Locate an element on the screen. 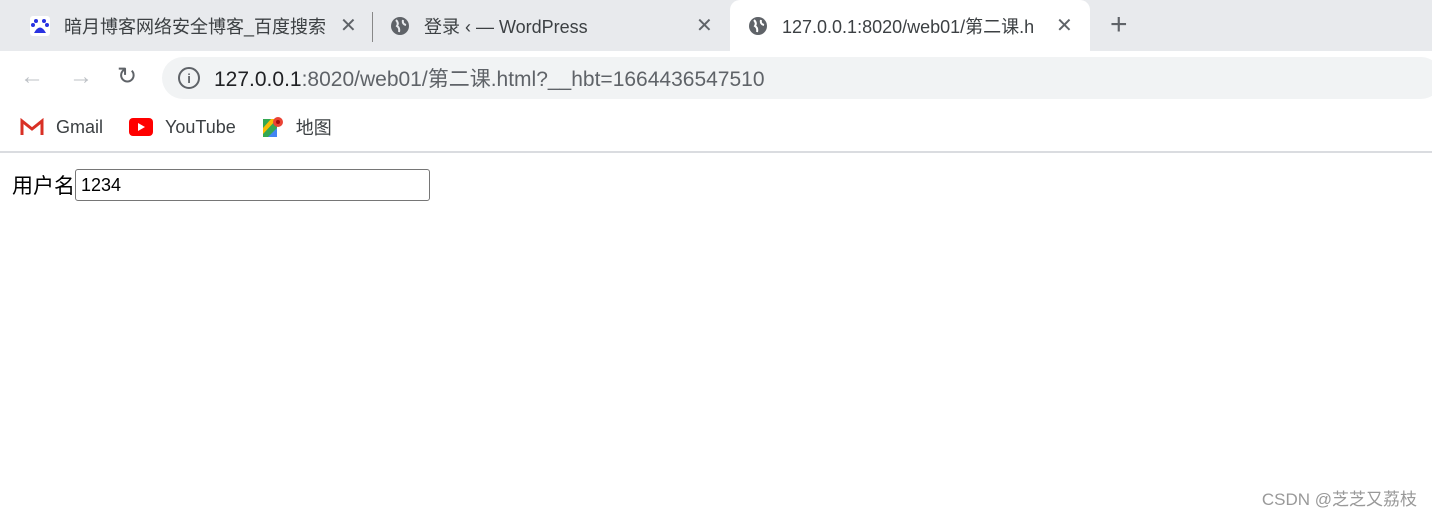  tab-title: 127.0.0.1:8020/web01/第二课.h is located at coordinates (908, 26).